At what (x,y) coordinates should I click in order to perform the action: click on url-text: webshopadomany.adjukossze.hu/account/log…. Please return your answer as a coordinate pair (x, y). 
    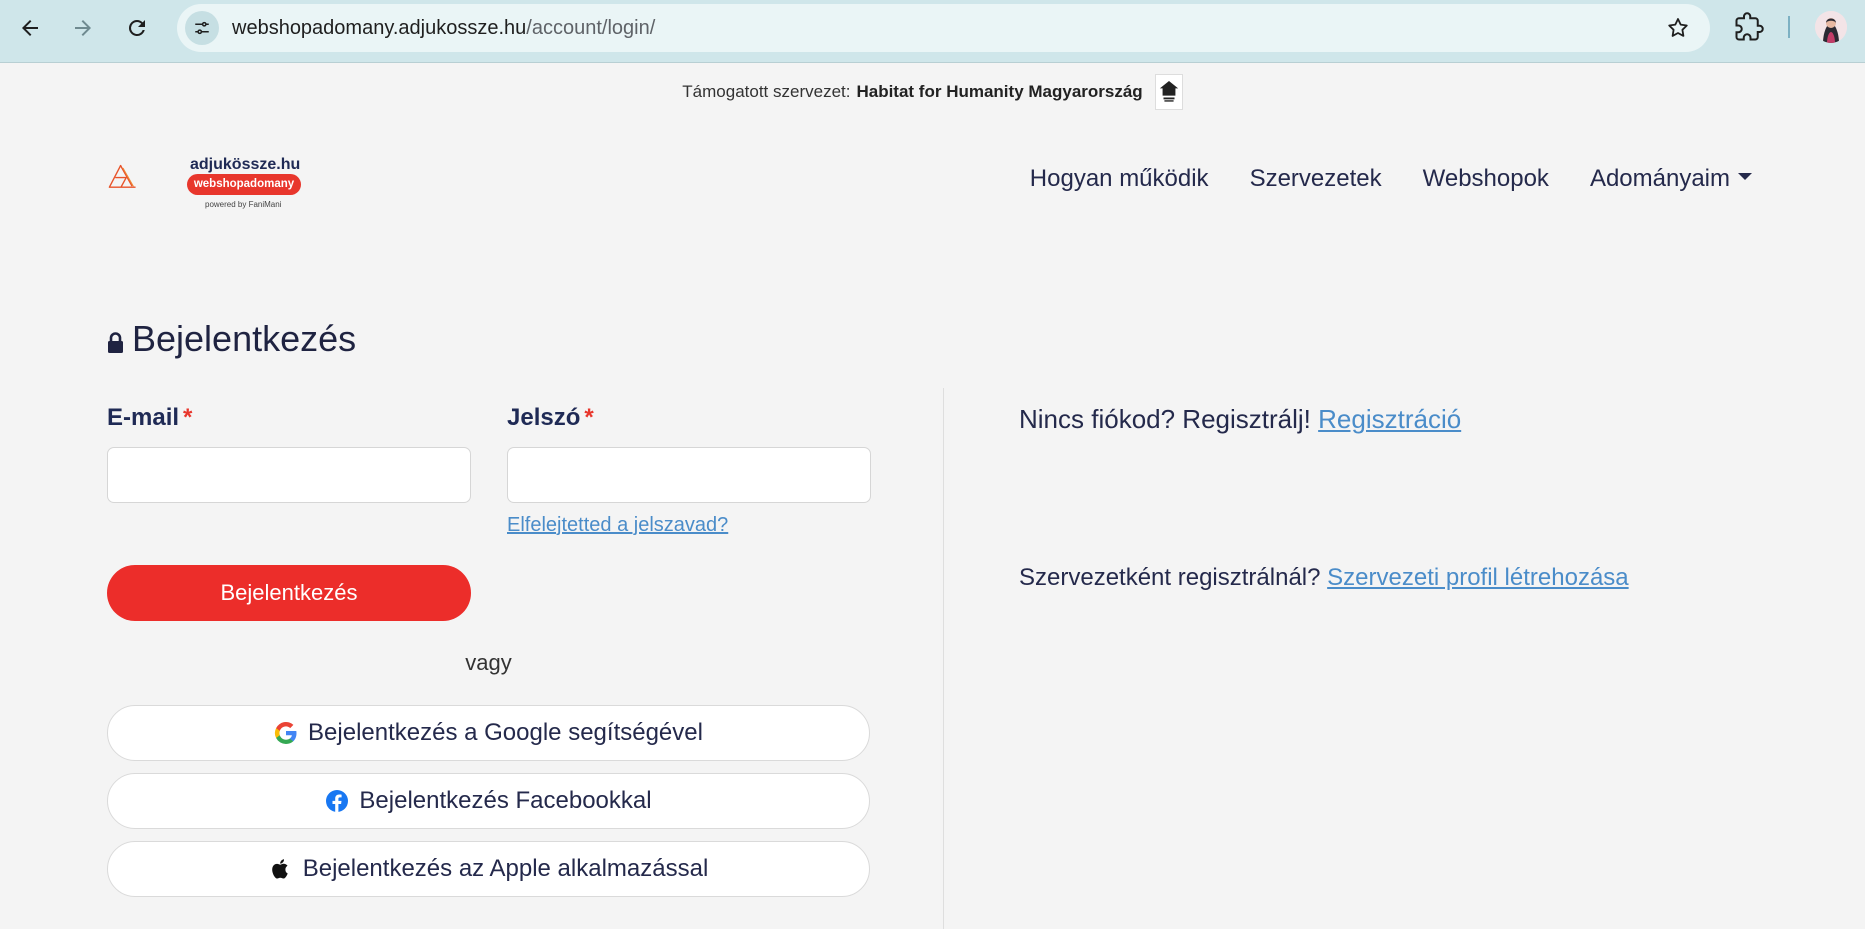
    Looking at the image, I should click on (443, 28).